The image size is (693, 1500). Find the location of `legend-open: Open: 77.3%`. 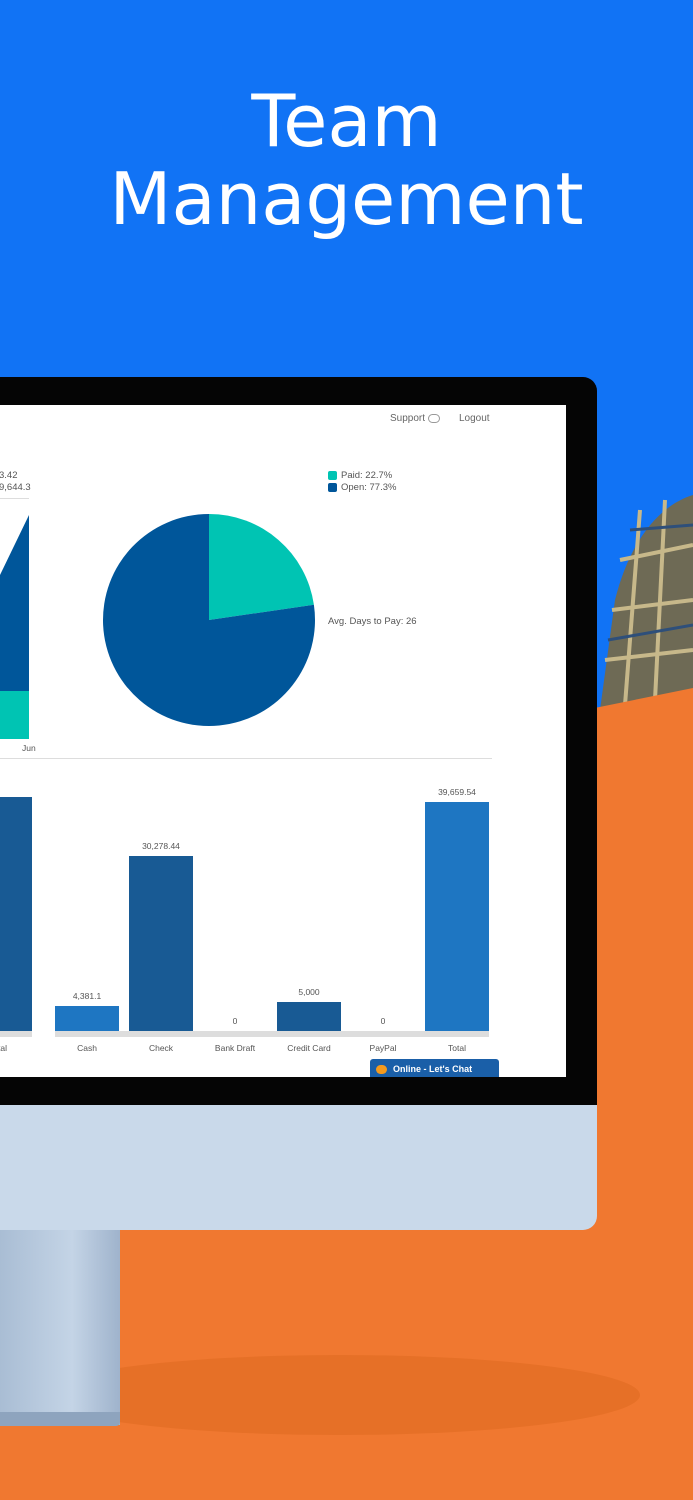

legend-open: Open: 77.3% is located at coordinates (362, 487).